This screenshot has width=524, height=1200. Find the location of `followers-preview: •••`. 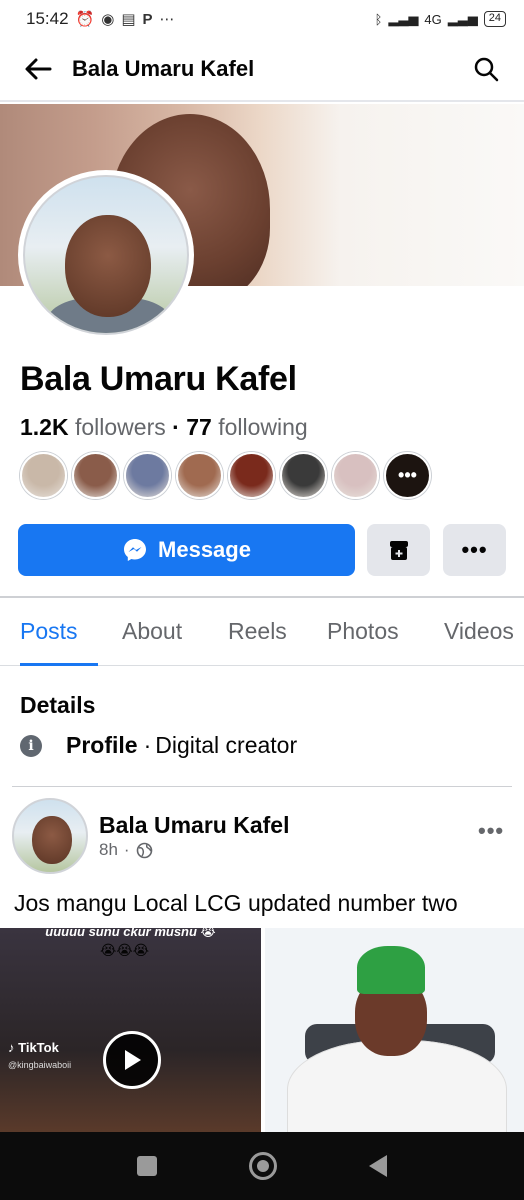

followers-preview: ••• is located at coordinates (225, 475).